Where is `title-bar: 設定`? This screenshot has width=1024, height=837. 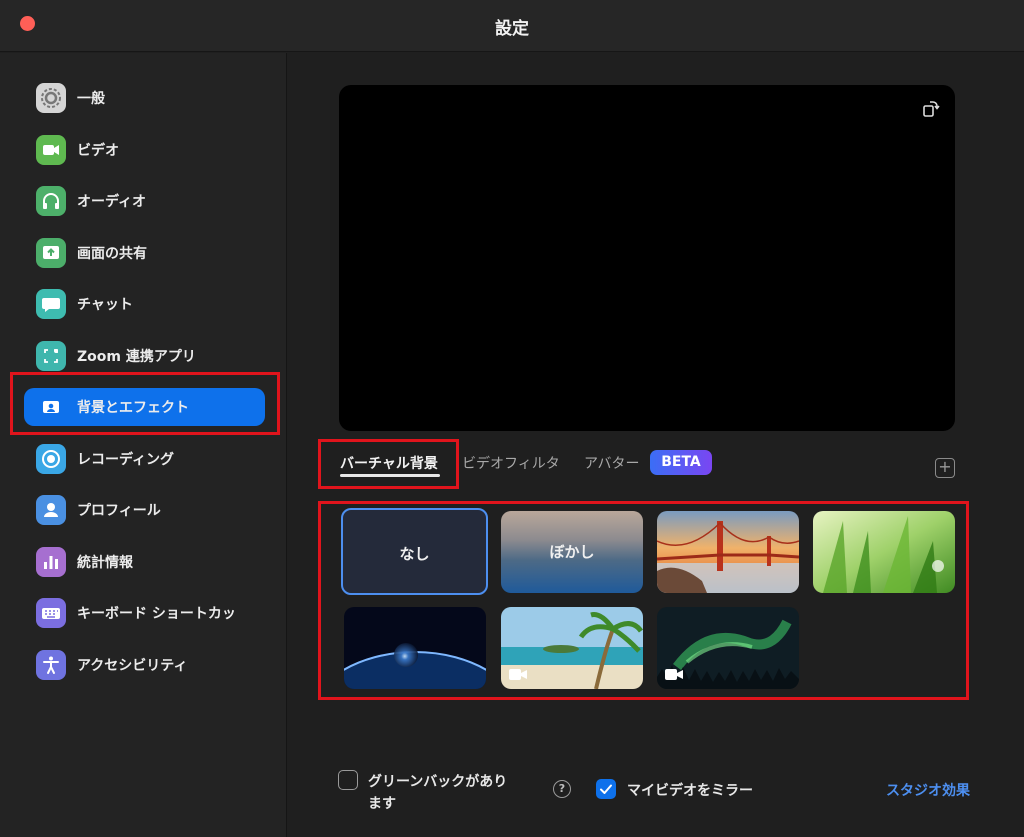
title-bar: 設定 is located at coordinates (512, 26).